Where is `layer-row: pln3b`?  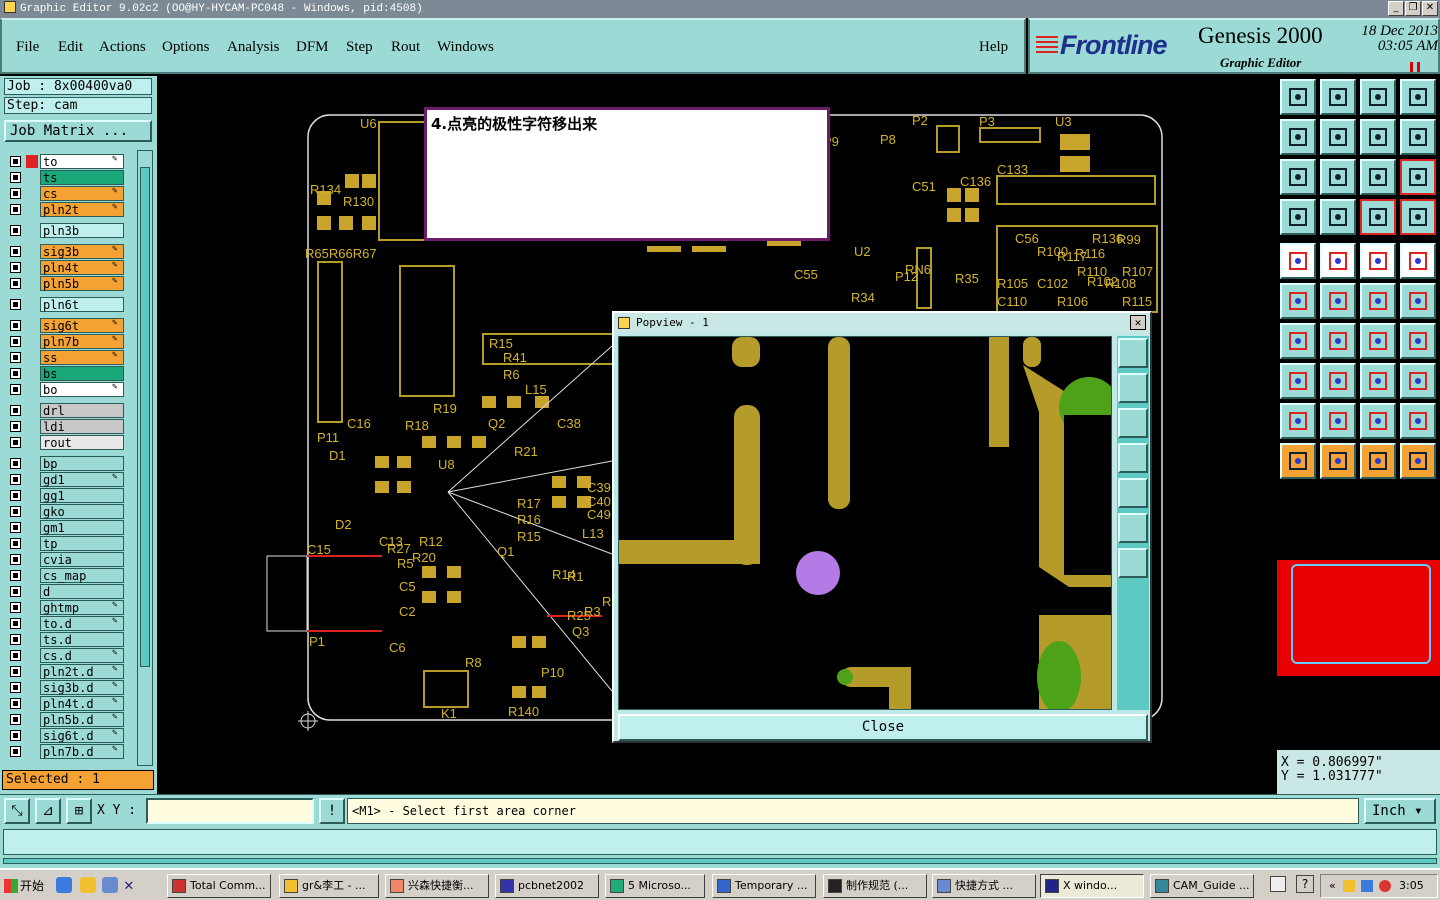
layer-row: pln3b is located at coordinates (65, 230).